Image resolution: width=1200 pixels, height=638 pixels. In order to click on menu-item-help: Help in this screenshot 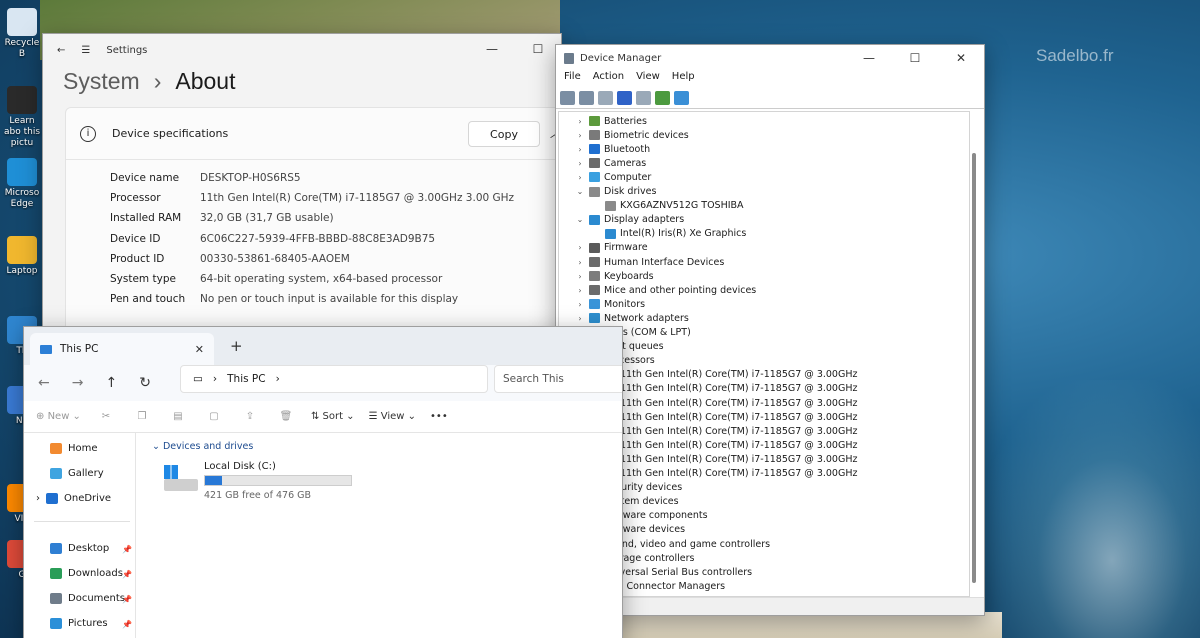, I will do `click(683, 79)`.